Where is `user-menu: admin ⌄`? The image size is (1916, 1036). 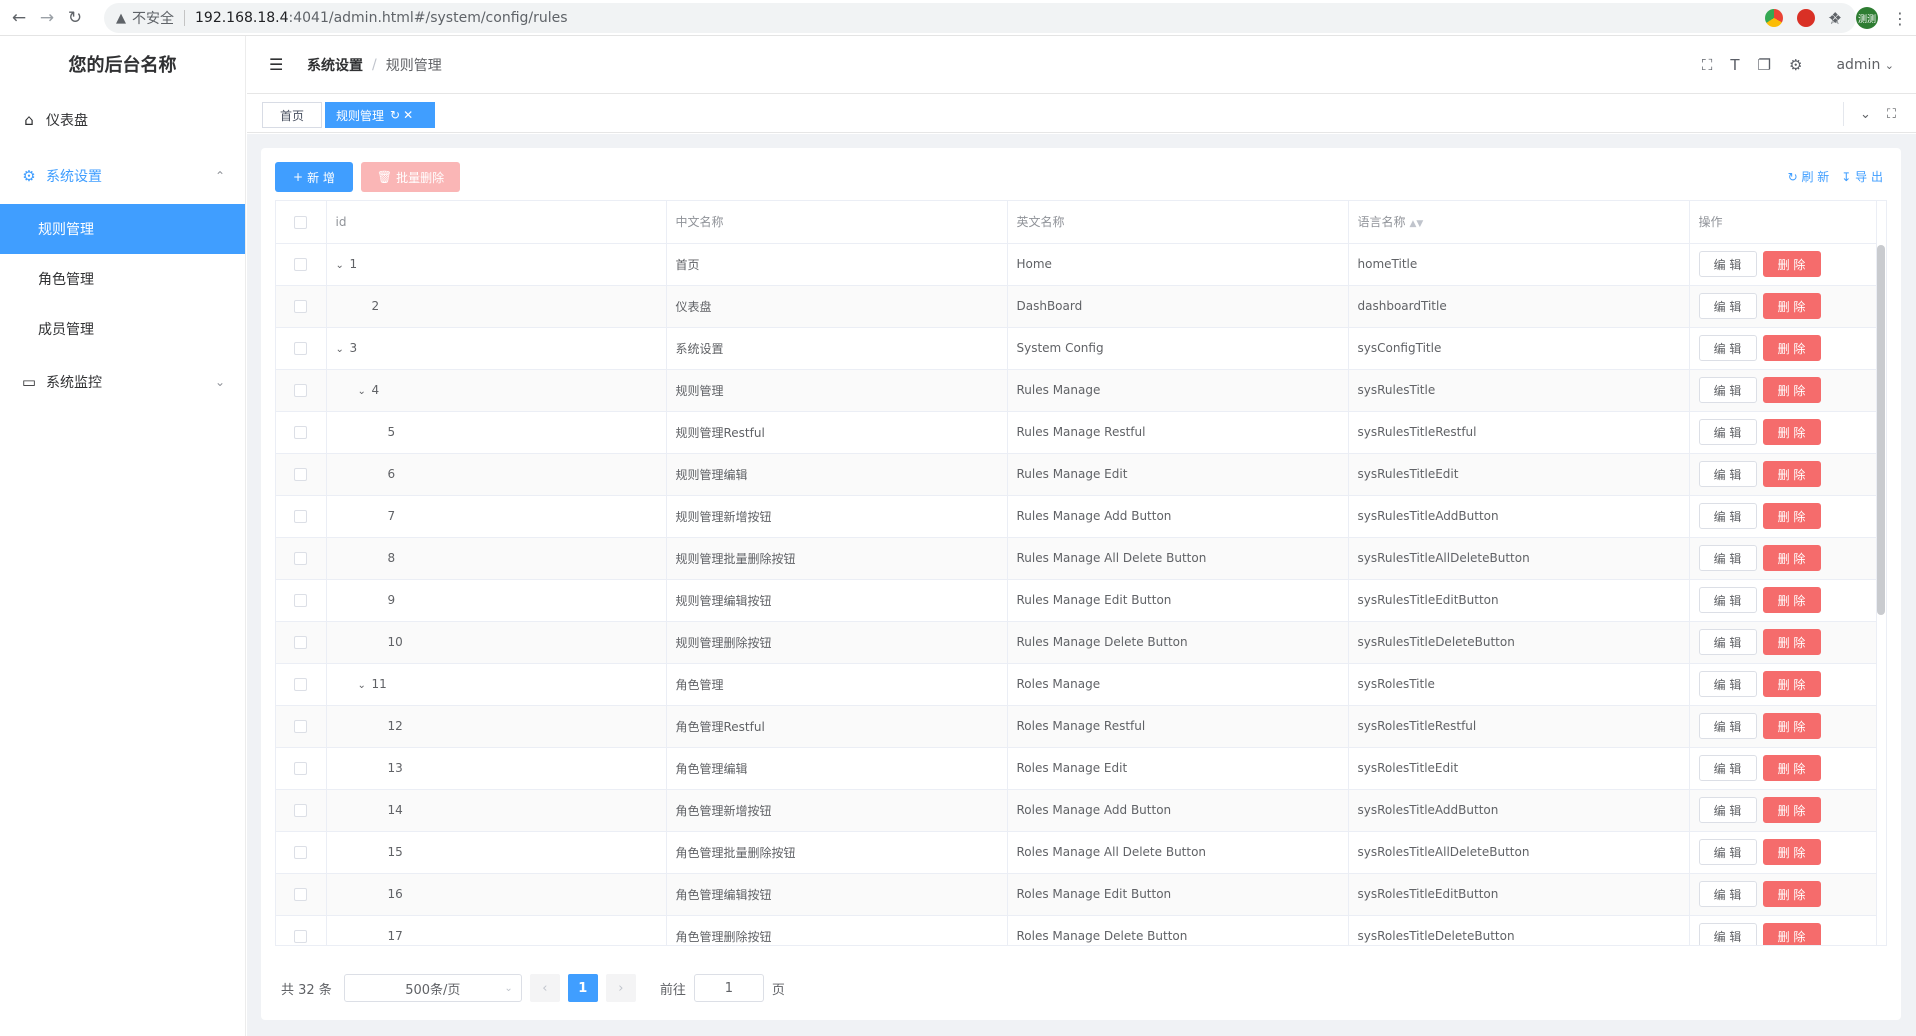
user-menu: admin ⌄ is located at coordinates (1865, 65).